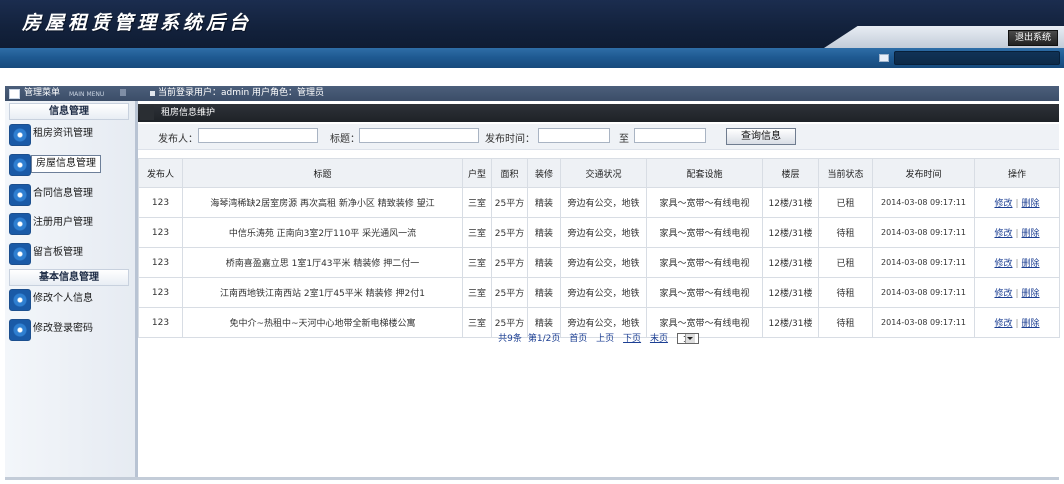 The height and width of the screenshot is (484, 1064). What do you see at coordinates (258, 135) in the screenshot?
I see `publisher-input` at bounding box center [258, 135].